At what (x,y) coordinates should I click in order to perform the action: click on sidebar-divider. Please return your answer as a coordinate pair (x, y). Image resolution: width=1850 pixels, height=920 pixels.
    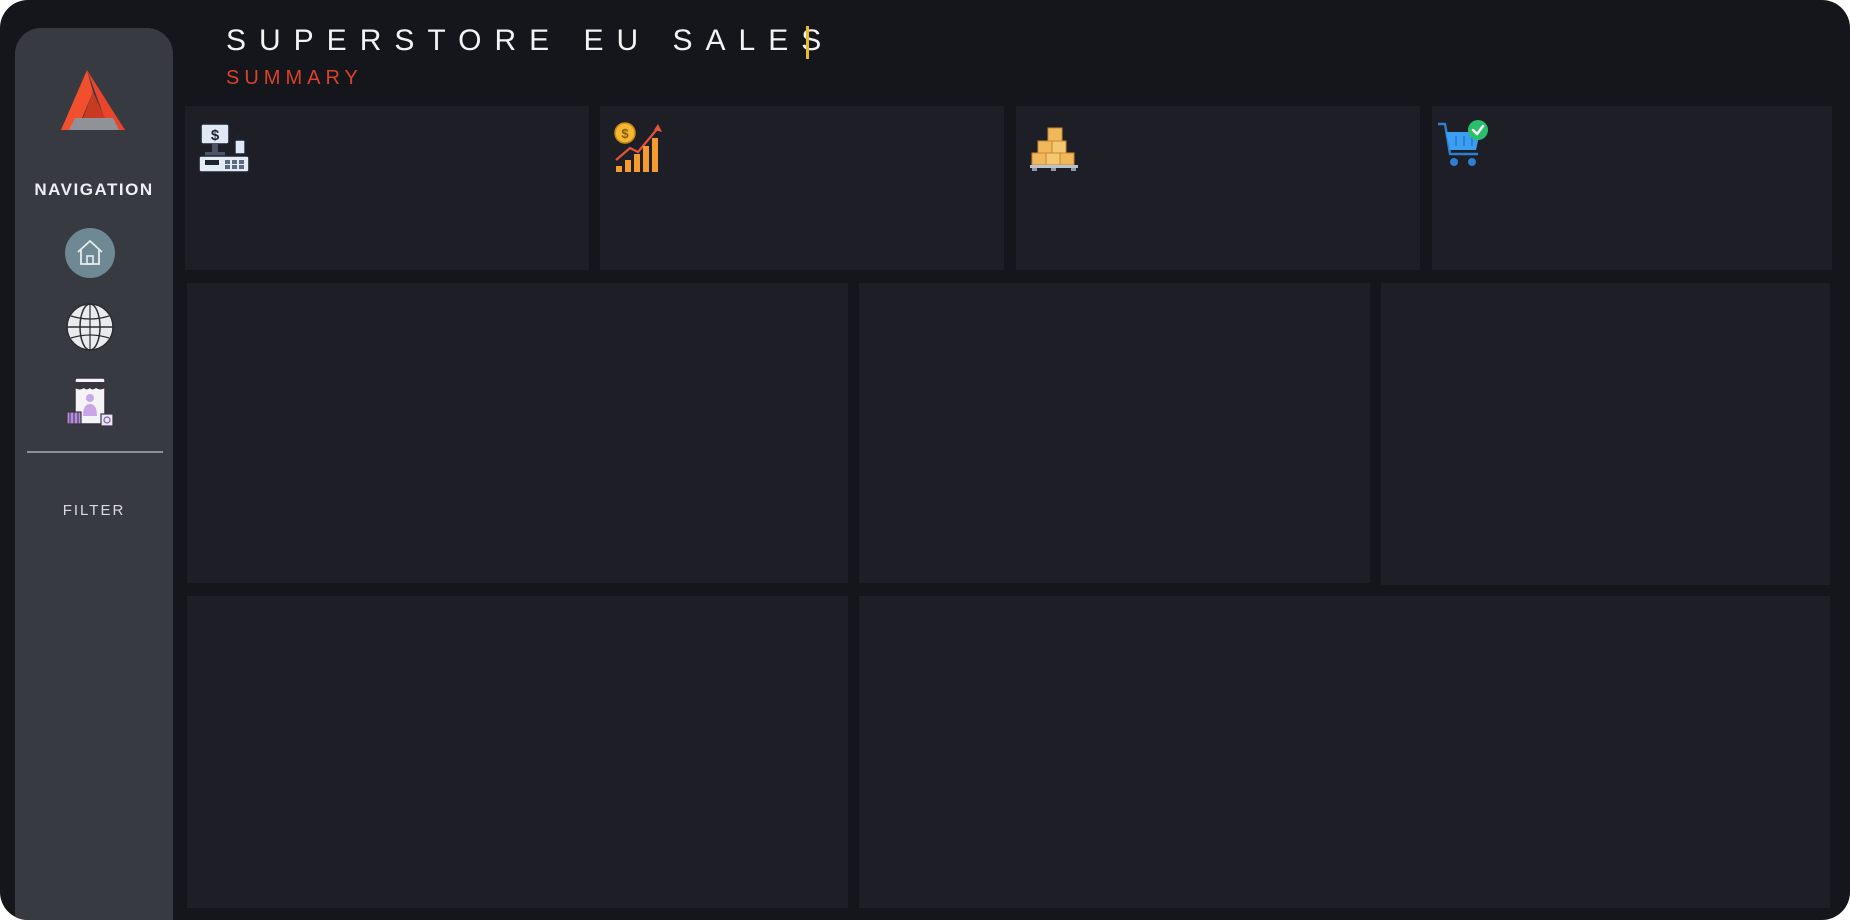
    Looking at the image, I should click on (95, 452).